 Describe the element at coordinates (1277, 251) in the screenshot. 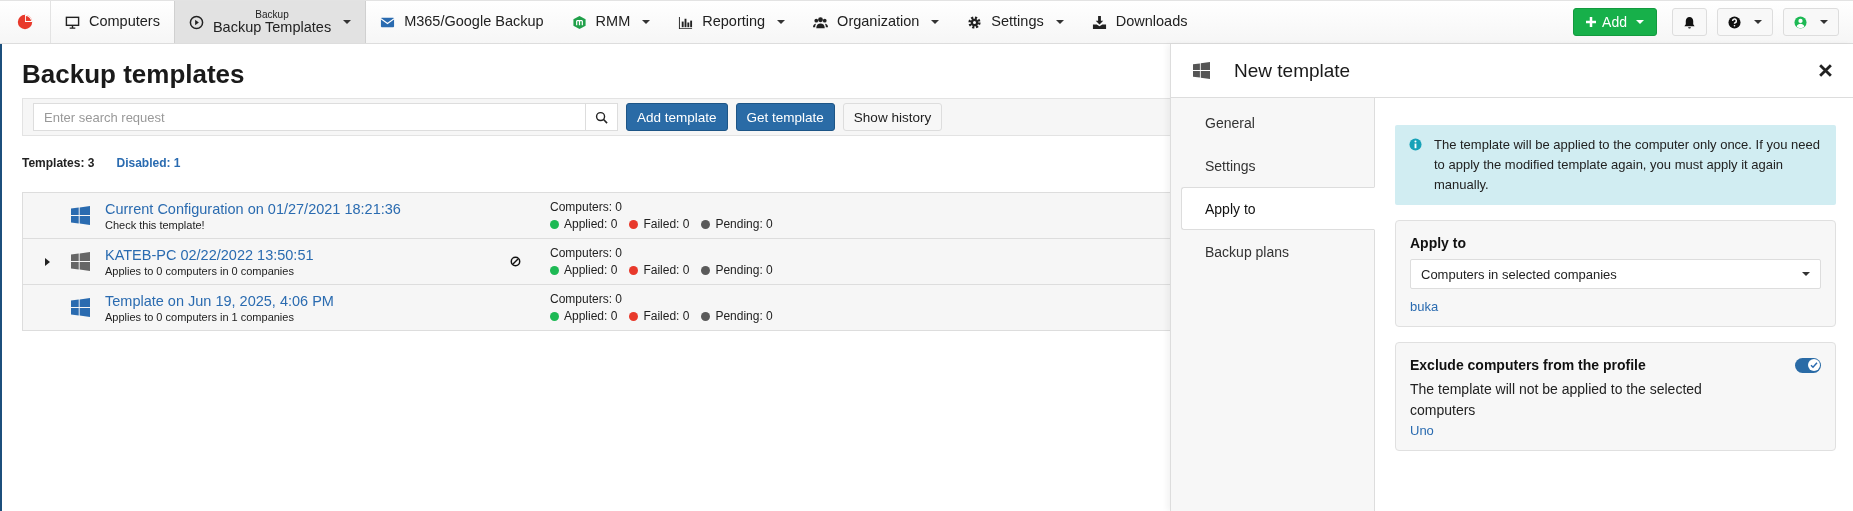

I see `panel-tab: Backup plans` at that location.